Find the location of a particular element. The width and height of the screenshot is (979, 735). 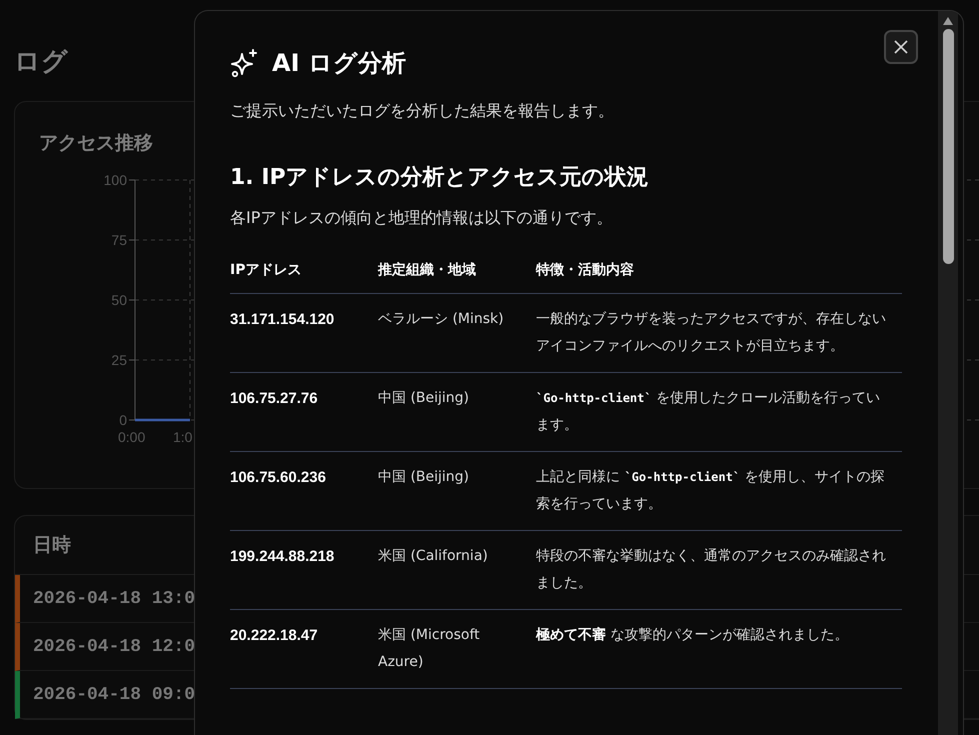

intro-text: ご提示いただいたログを分析した結果を報告します。 is located at coordinates (422, 111).